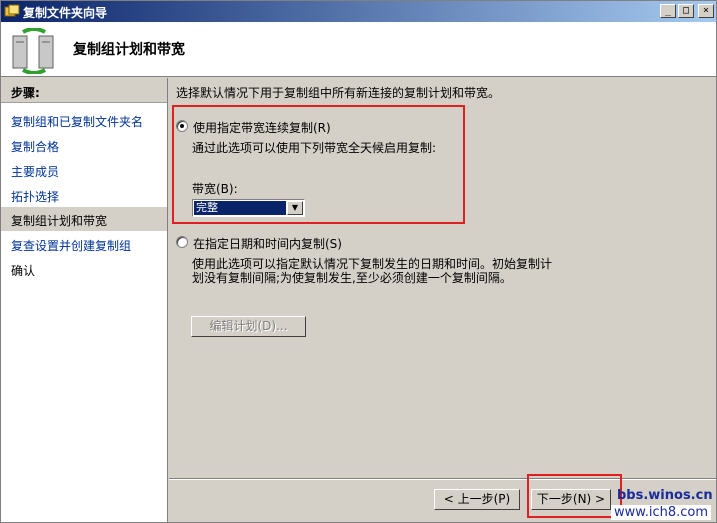 Image resolution: width=717 pixels, height=523 pixels. I want to click on bandwidth-selected-value: 完整, so click(240, 208).